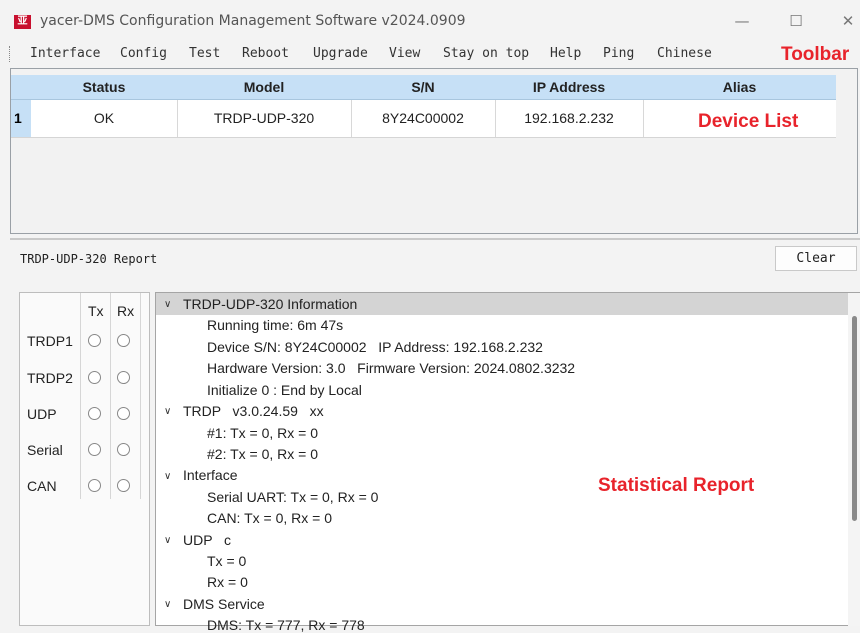 This screenshot has height=633, width=860. What do you see at coordinates (10, 54) in the screenshot?
I see `toolbar-grip` at bounding box center [10, 54].